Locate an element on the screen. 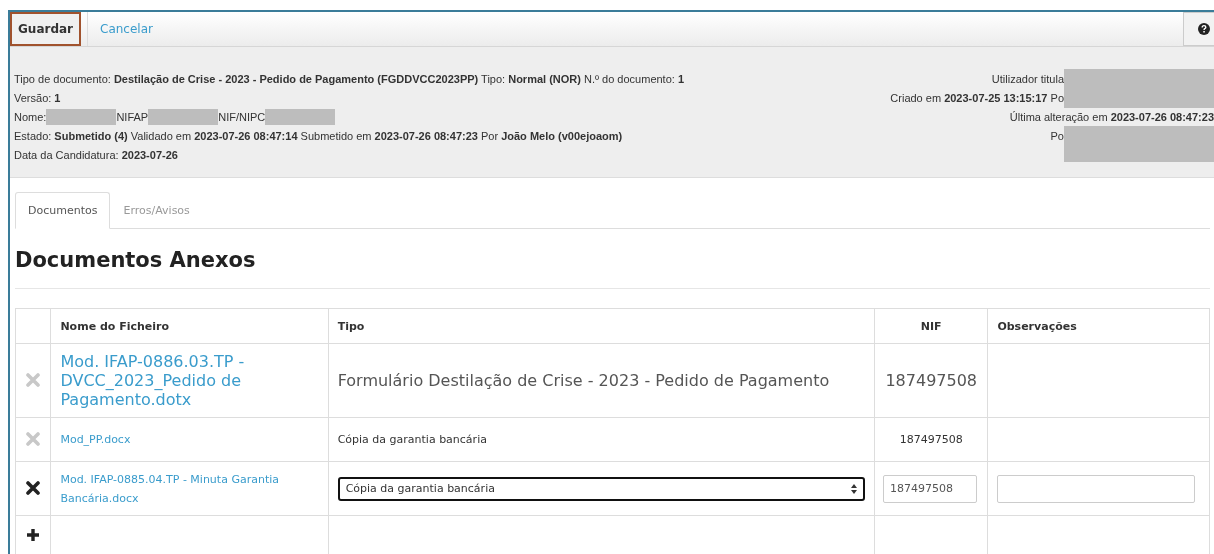  nif-field: 187497508 is located at coordinates (930, 488).